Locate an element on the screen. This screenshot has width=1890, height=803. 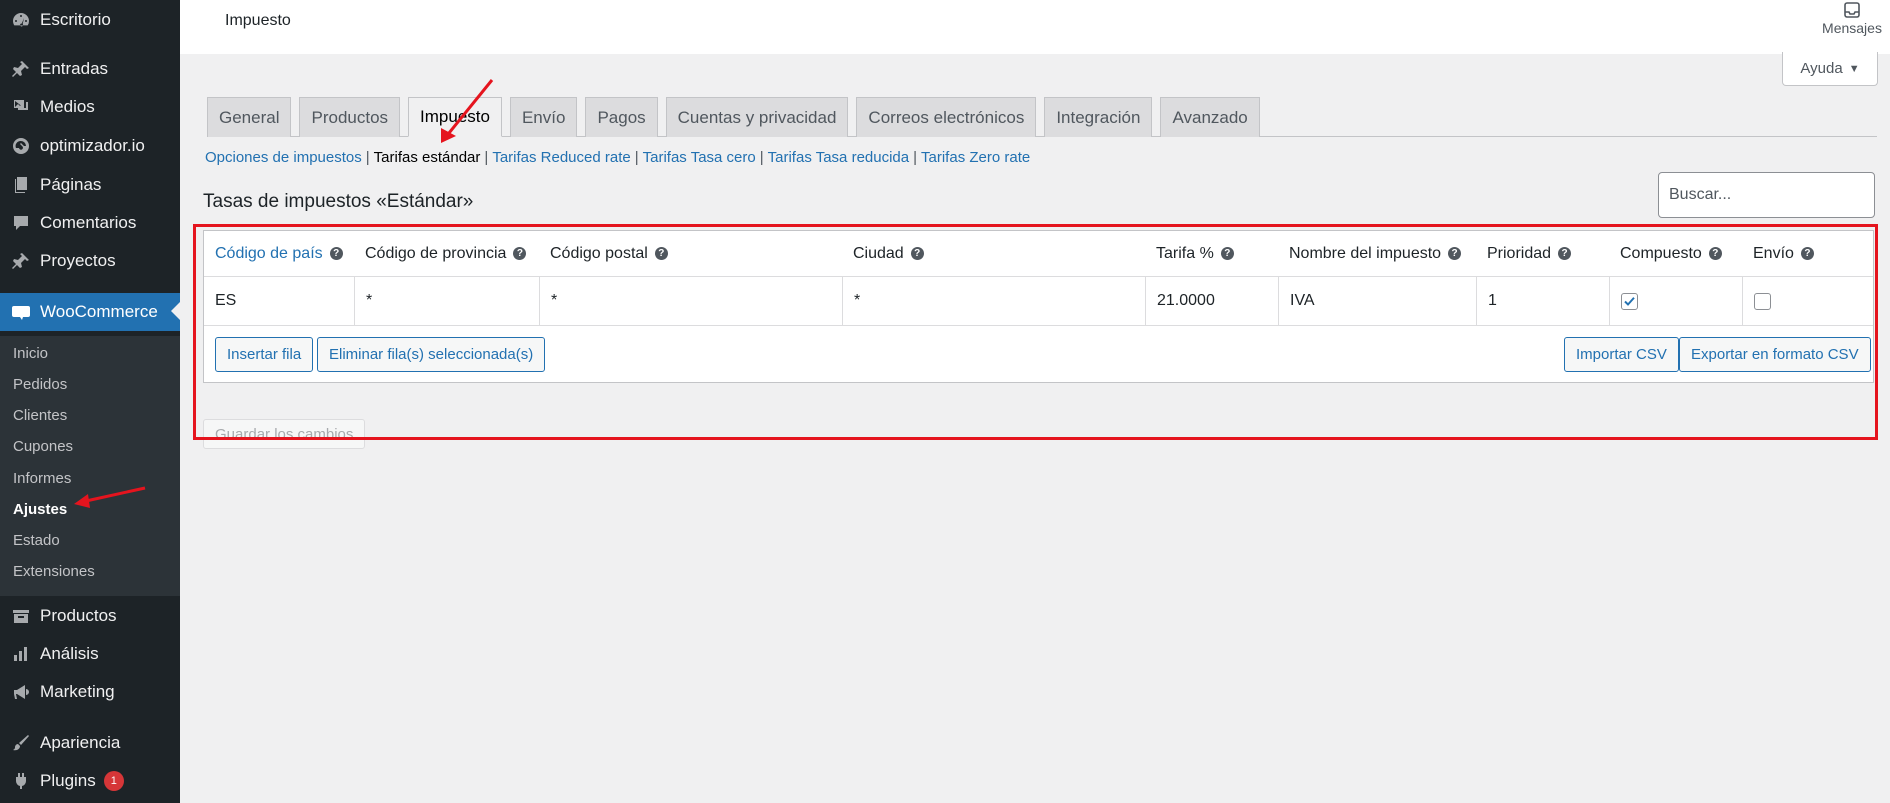
archive-icon is located at coordinates (21, 616).